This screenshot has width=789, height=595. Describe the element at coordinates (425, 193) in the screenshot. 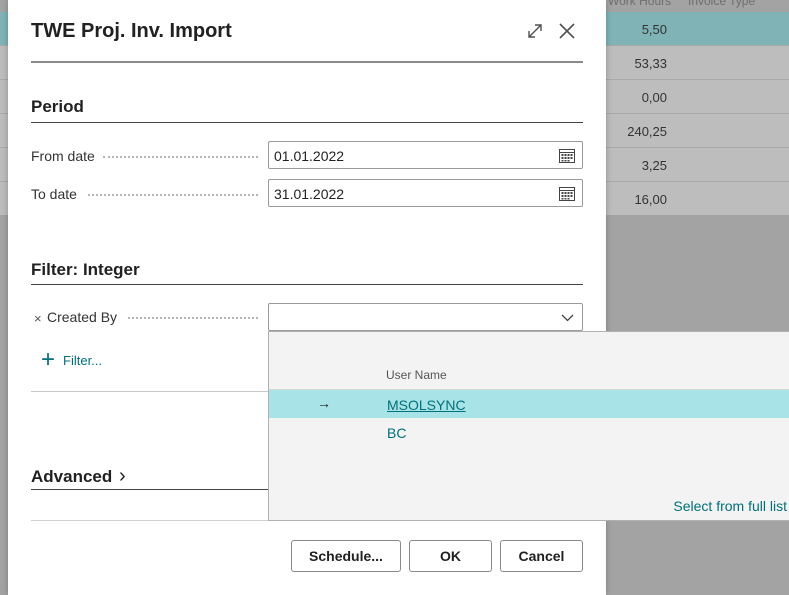

I see `to-date-field: 31.01.2022` at that location.